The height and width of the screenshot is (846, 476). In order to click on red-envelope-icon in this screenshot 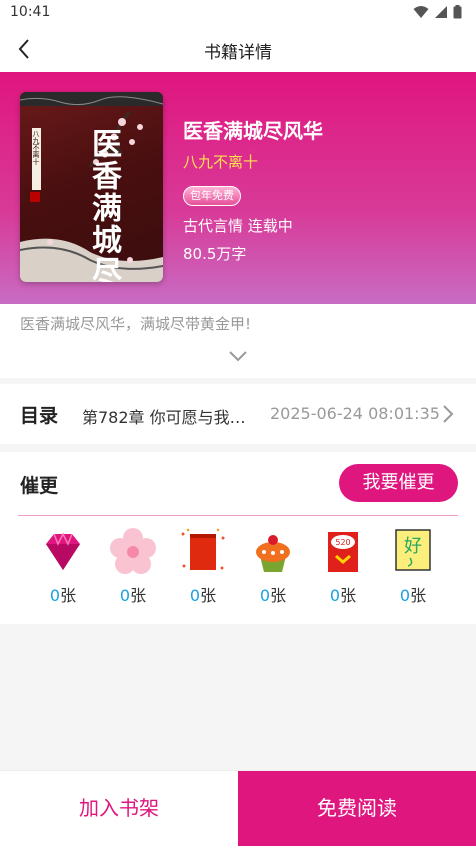, I will do `click(203, 549)`.